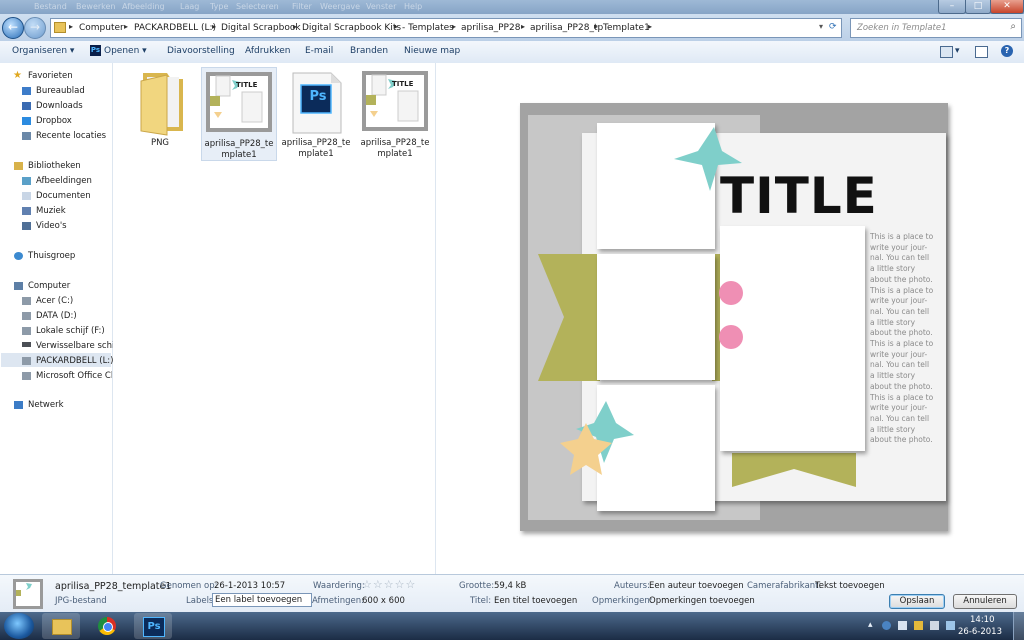 The height and width of the screenshot is (640, 1024). Describe the element at coordinates (1007, 7) in the screenshot. I see `close-button: ✕` at that location.